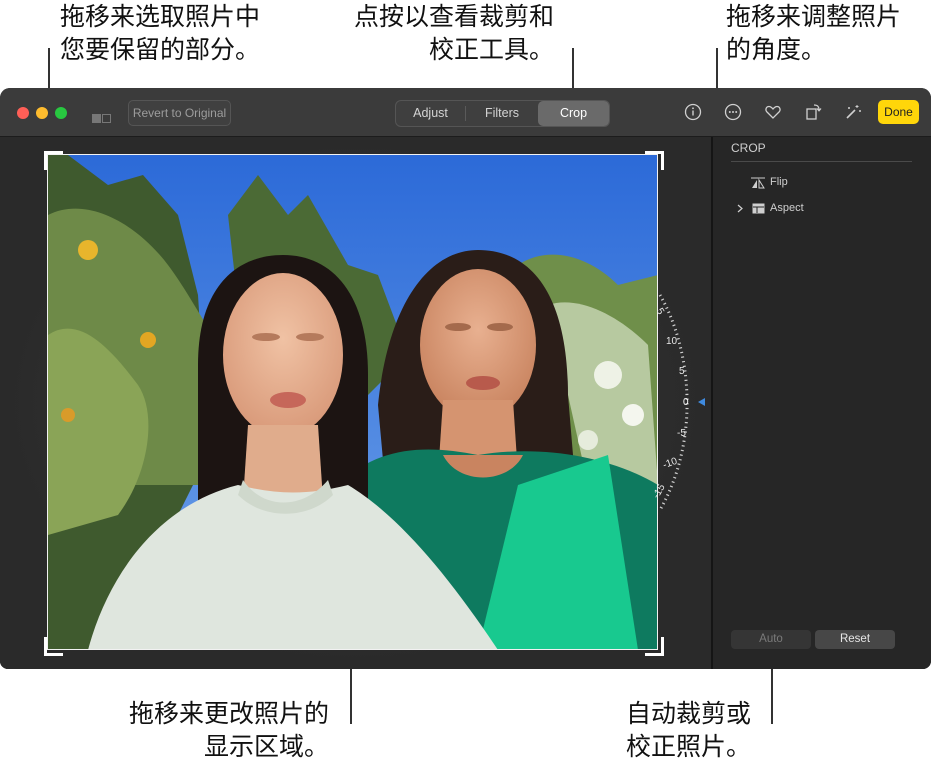 This screenshot has height=763, width=931. What do you see at coordinates (654, 160) in the screenshot?
I see `crop-handle-top-right` at bounding box center [654, 160].